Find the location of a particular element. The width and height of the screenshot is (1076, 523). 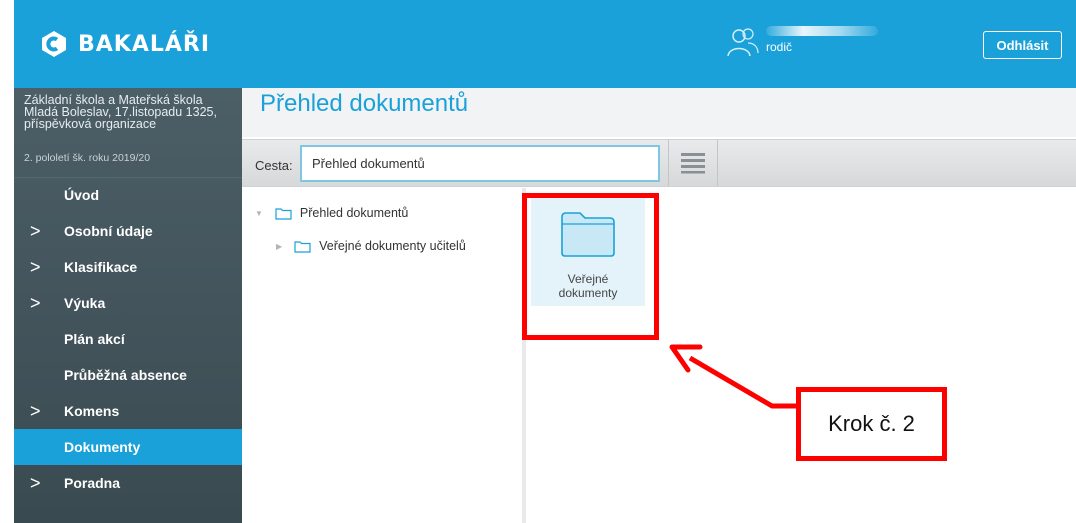

tree-item-label: Veřejné dokumenty učitelů is located at coordinates (392, 246).